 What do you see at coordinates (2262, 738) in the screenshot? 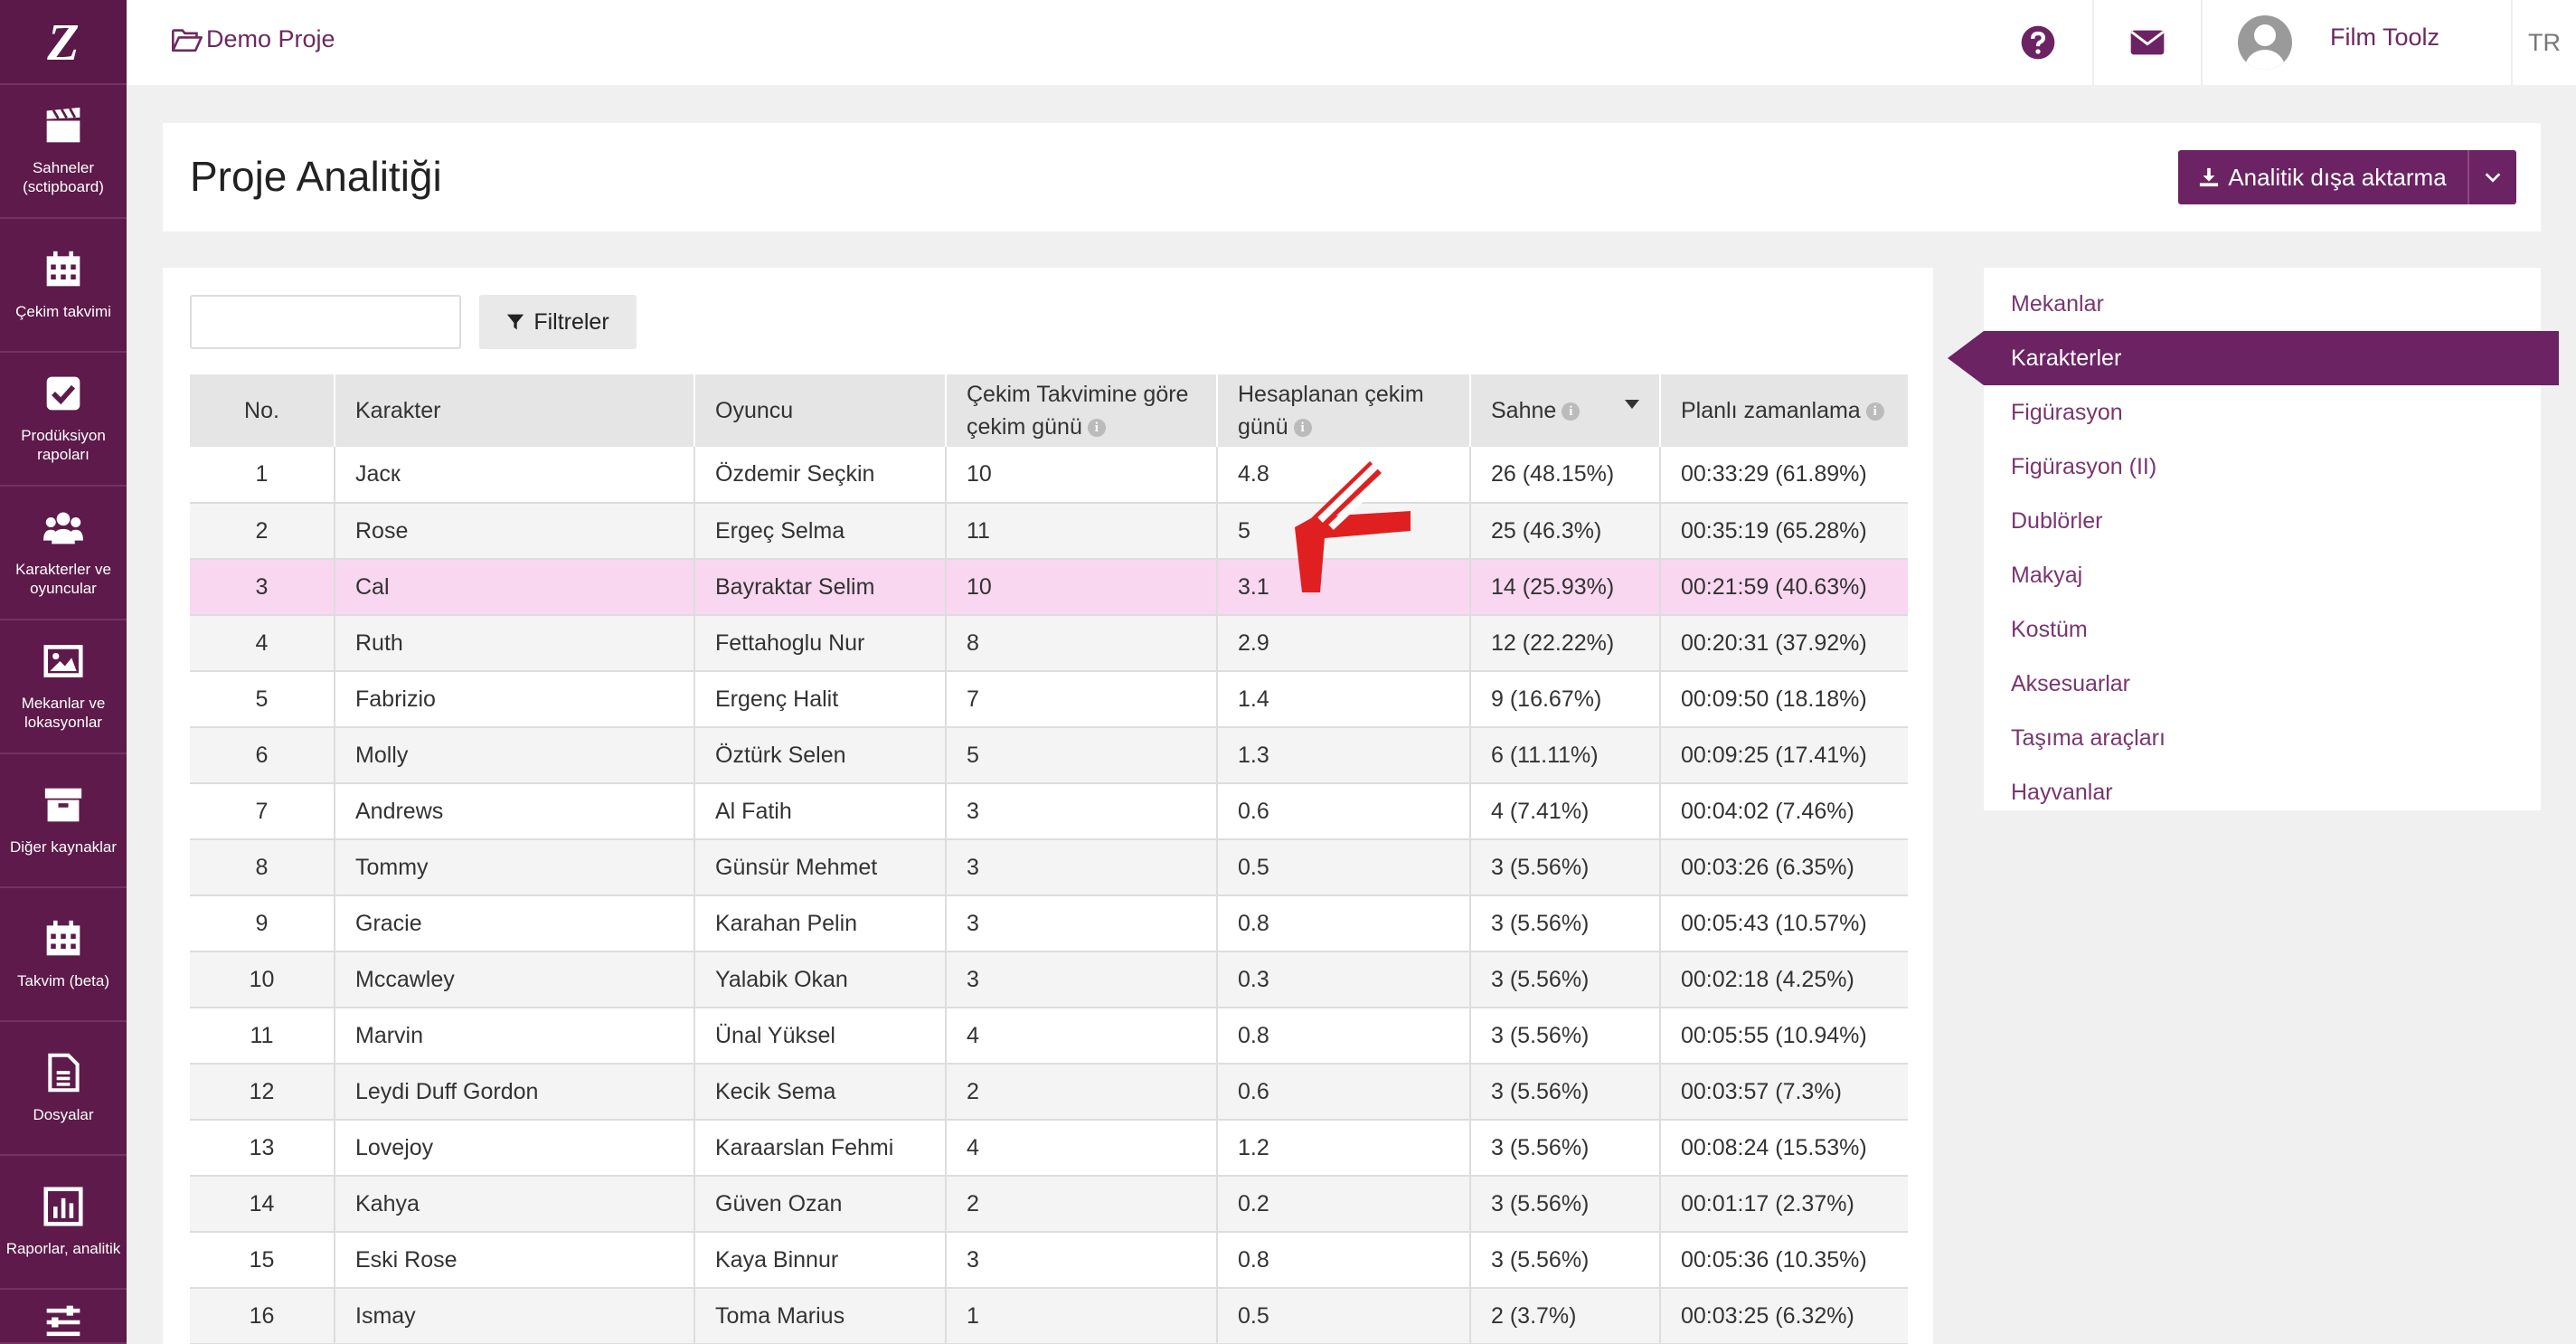
I see `nav-item-8: Taşıma araçları` at bounding box center [2262, 738].